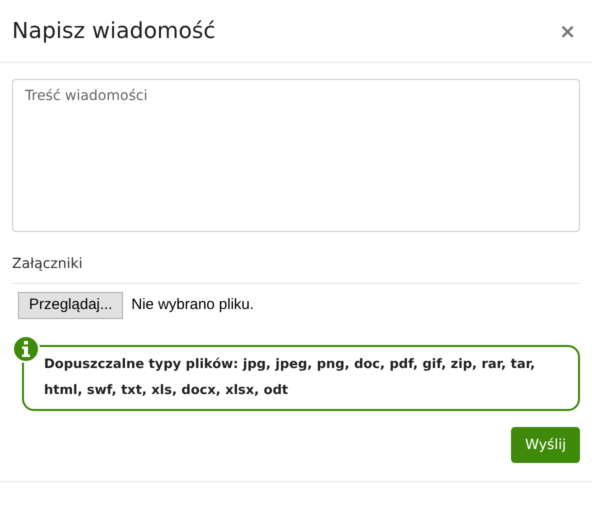 This screenshot has height=516, width=592. Describe the element at coordinates (545, 445) in the screenshot. I see `send-button: Wyślij` at that location.